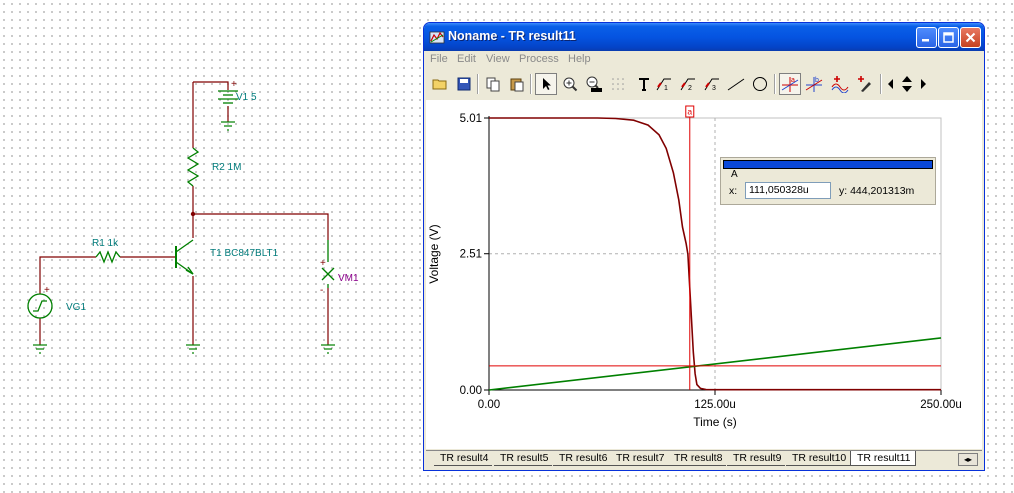 The height and width of the screenshot is (493, 1014). I want to click on cursor-a-button: a, so click(790, 84).